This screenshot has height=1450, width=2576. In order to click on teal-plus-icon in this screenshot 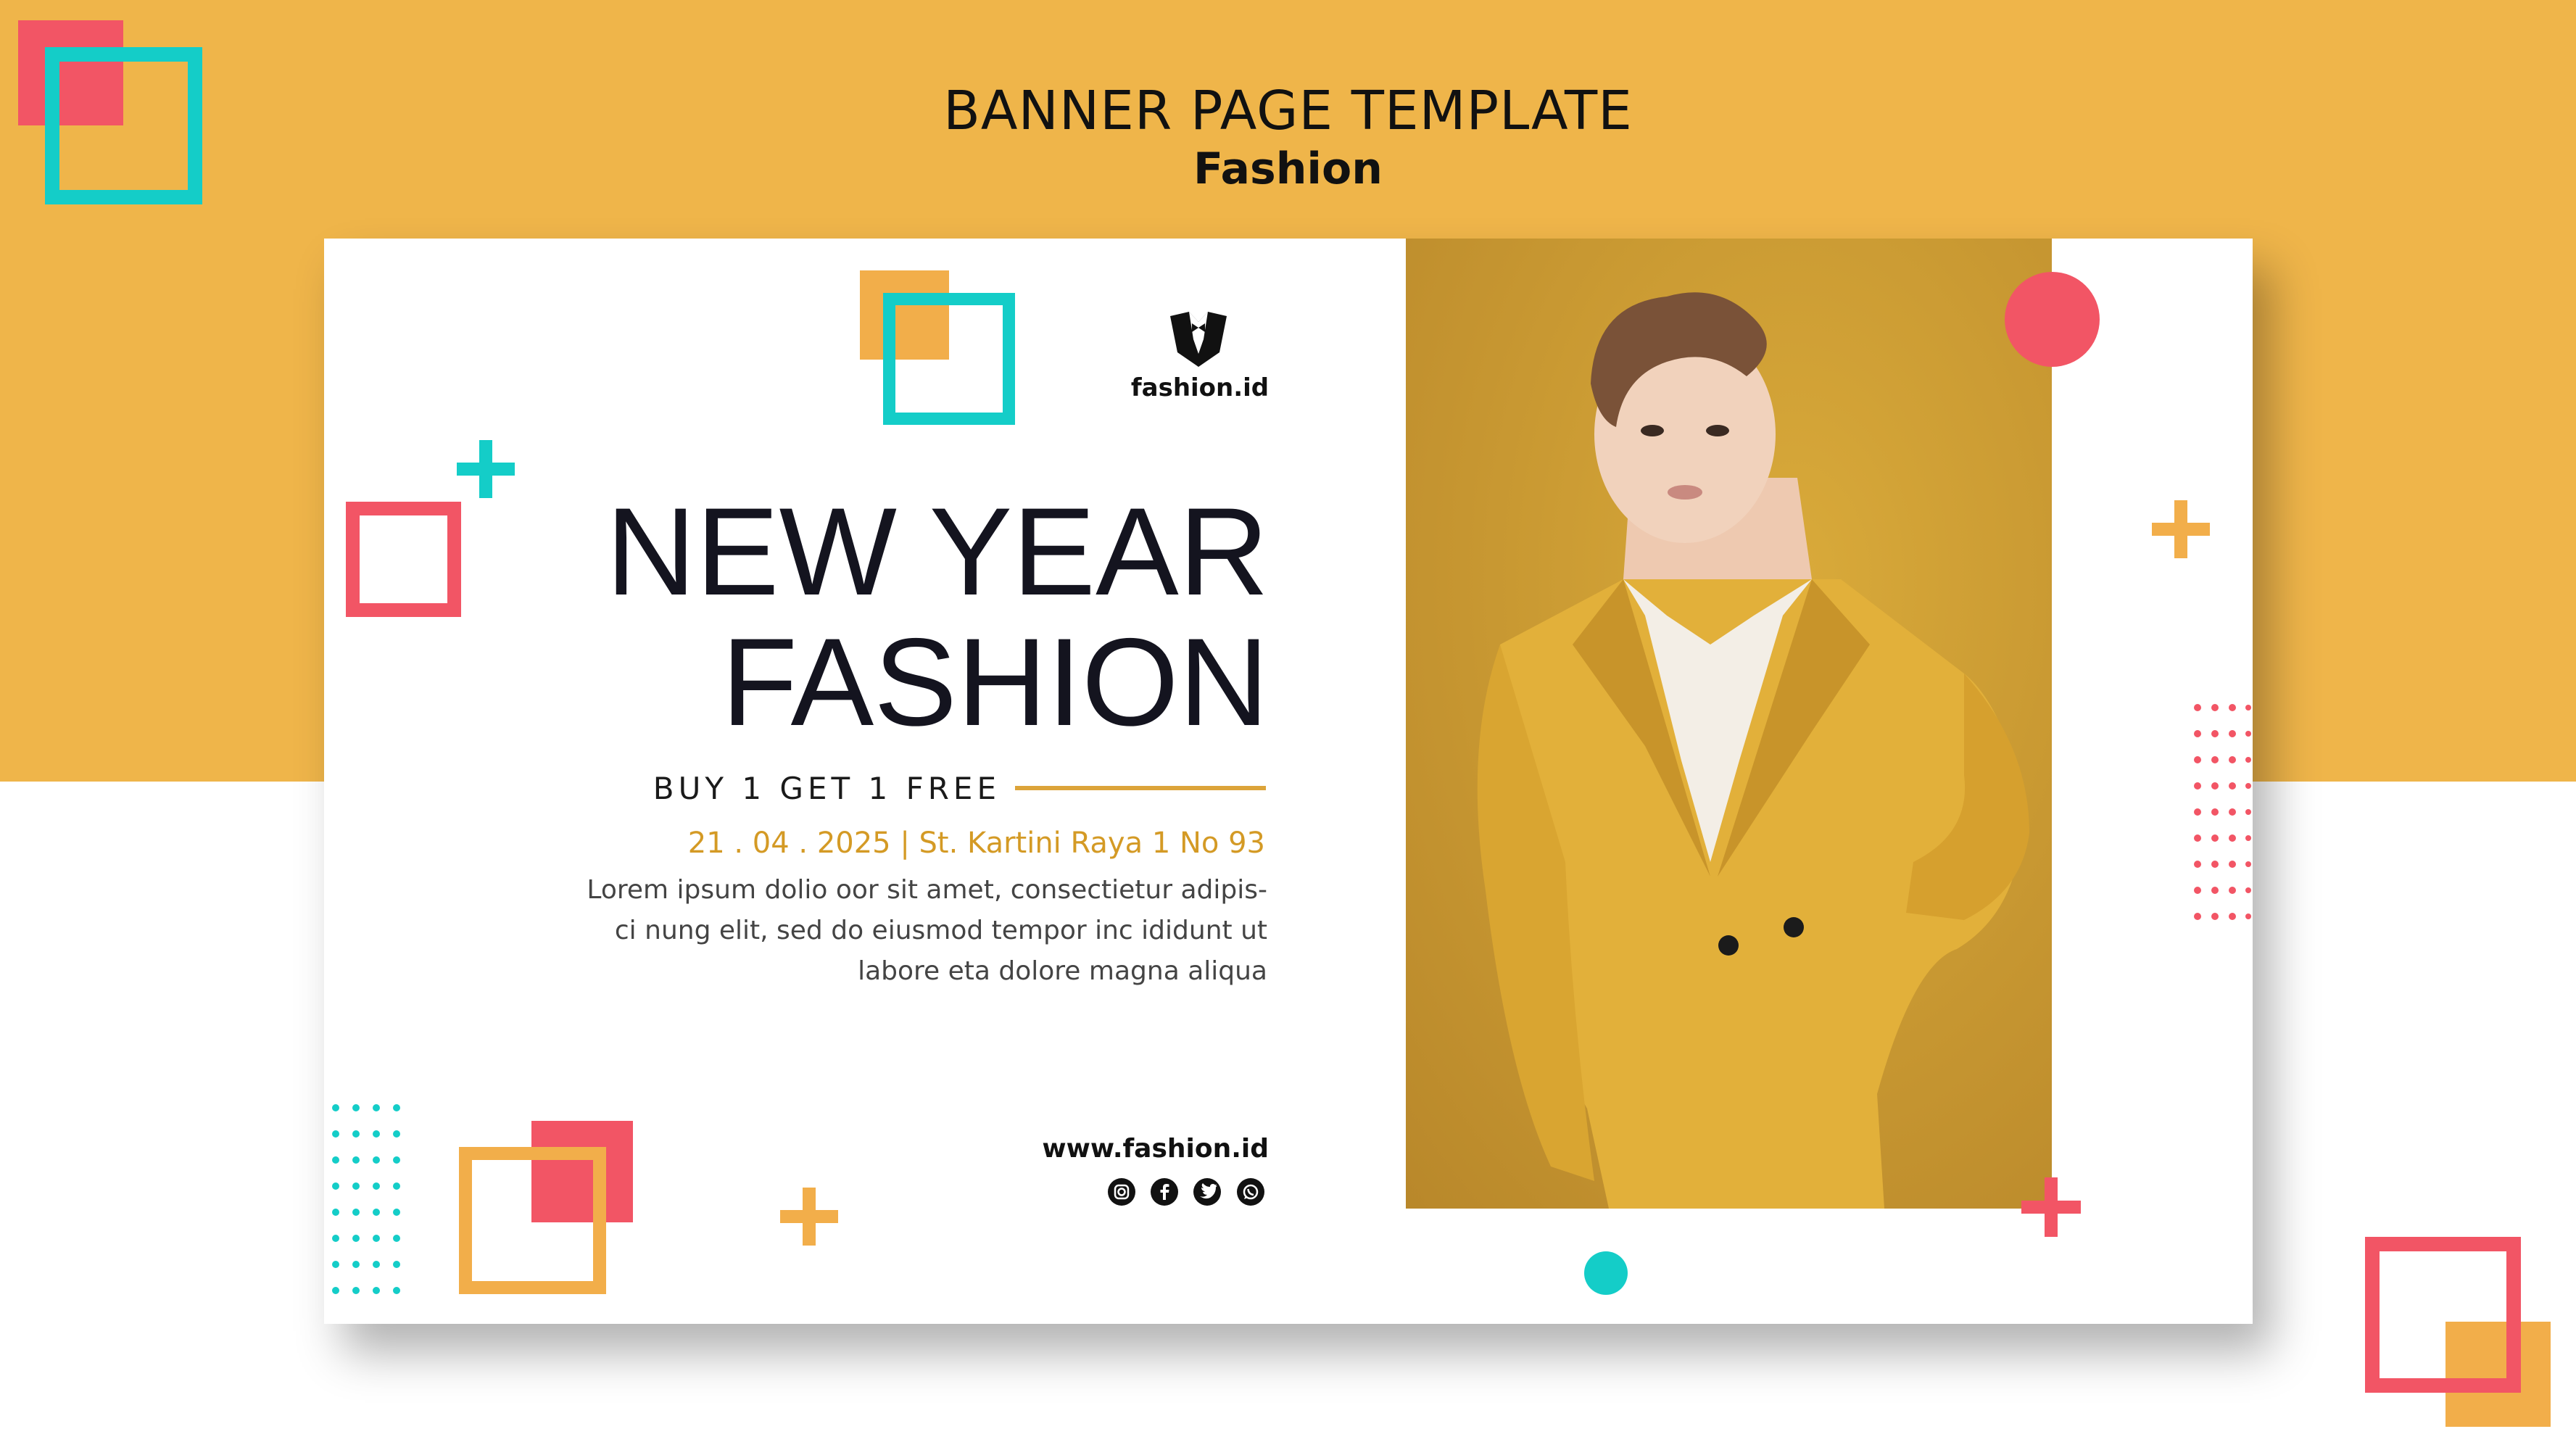, I will do `click(486, 469)`.